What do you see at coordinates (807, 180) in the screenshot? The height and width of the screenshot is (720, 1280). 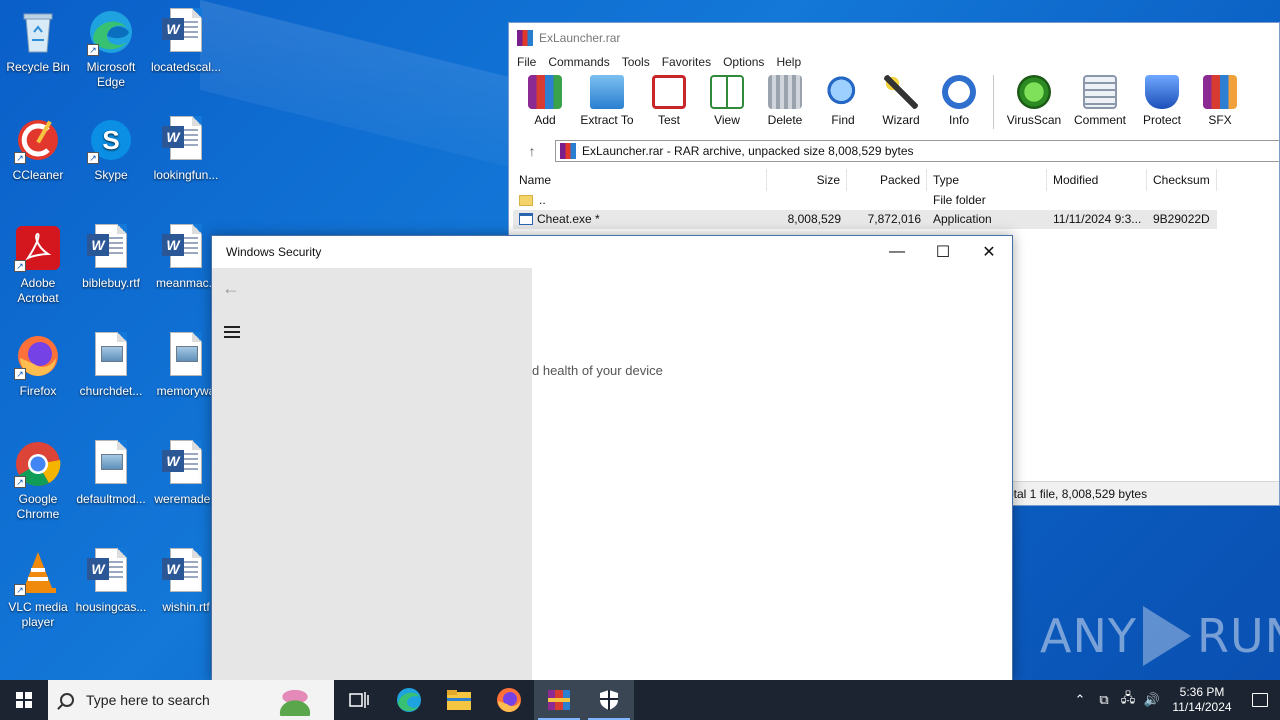 I see `column-size: Size` at bounding box center [807, 180].